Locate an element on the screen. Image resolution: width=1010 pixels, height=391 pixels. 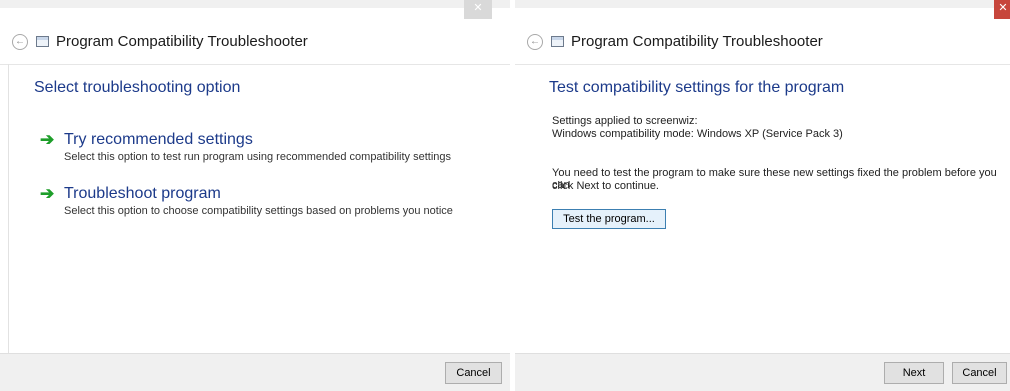
page-heading: Select troubleshooting option is located at coordinates (137, 87).